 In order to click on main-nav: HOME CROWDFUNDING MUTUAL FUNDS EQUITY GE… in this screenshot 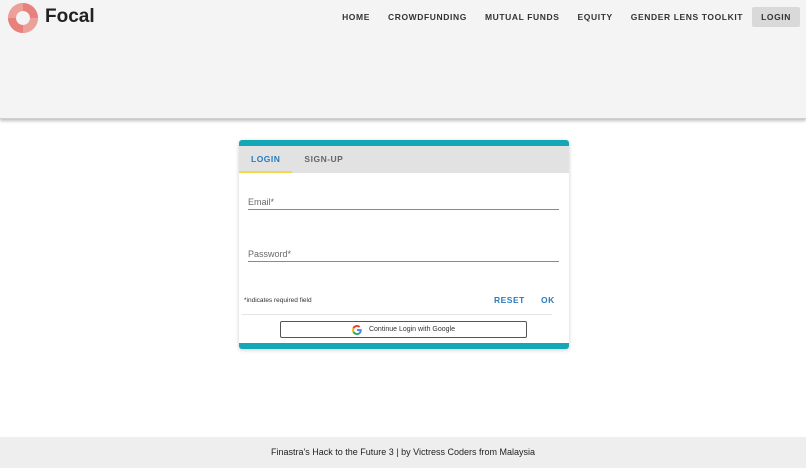, I will do `click(566, 17)`.